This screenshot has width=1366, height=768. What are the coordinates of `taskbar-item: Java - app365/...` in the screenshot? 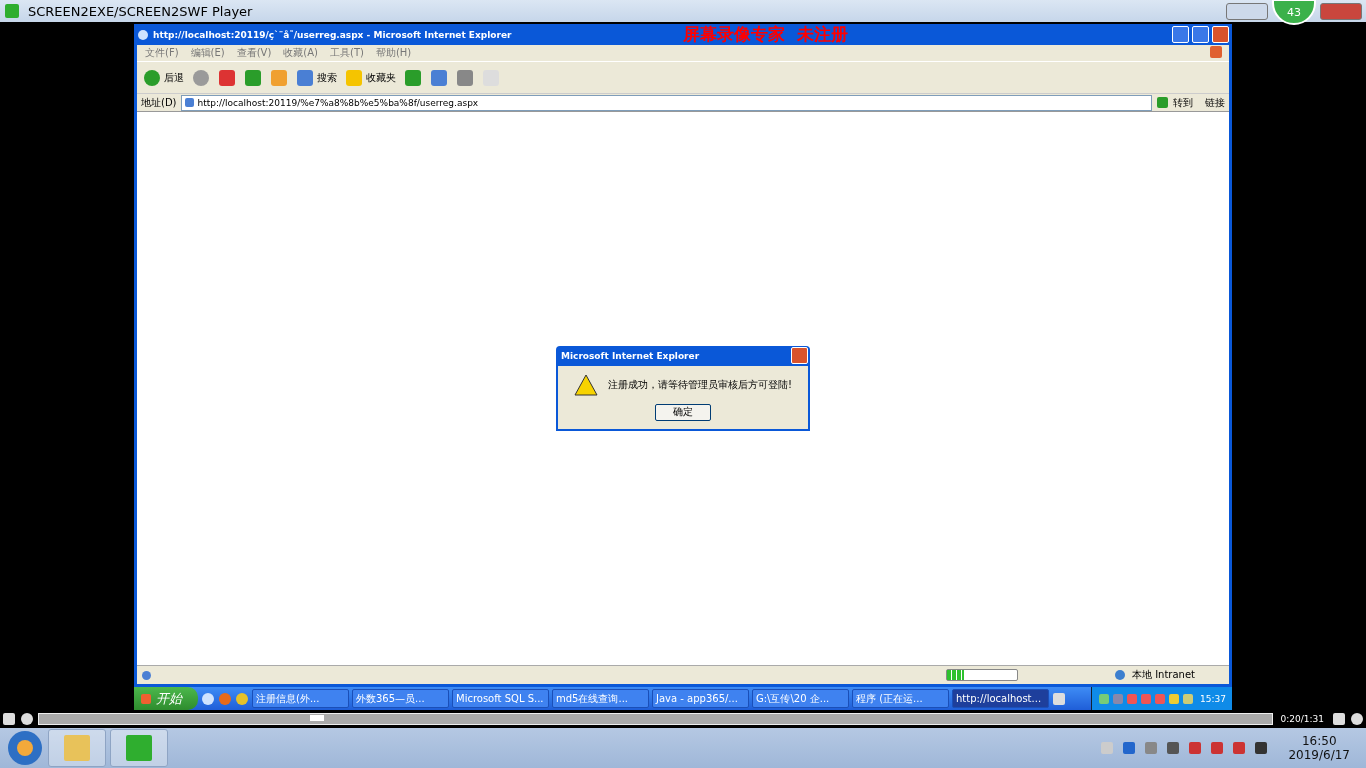 It's located at (700, 698).